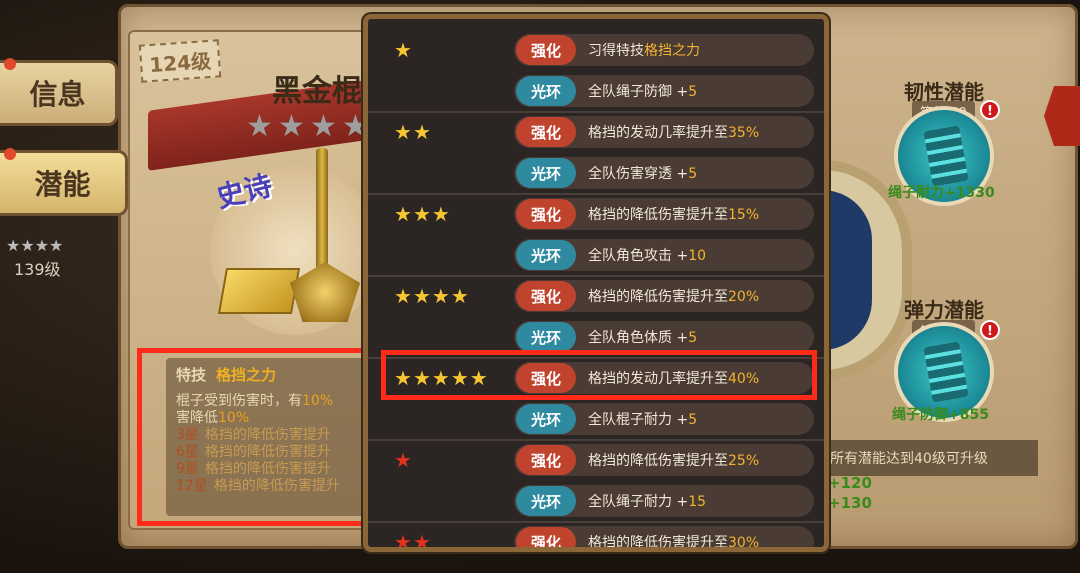  Describe the element at coordinates (744, 543) in the screenshot. I see `bonus-value: 30%` at that location.